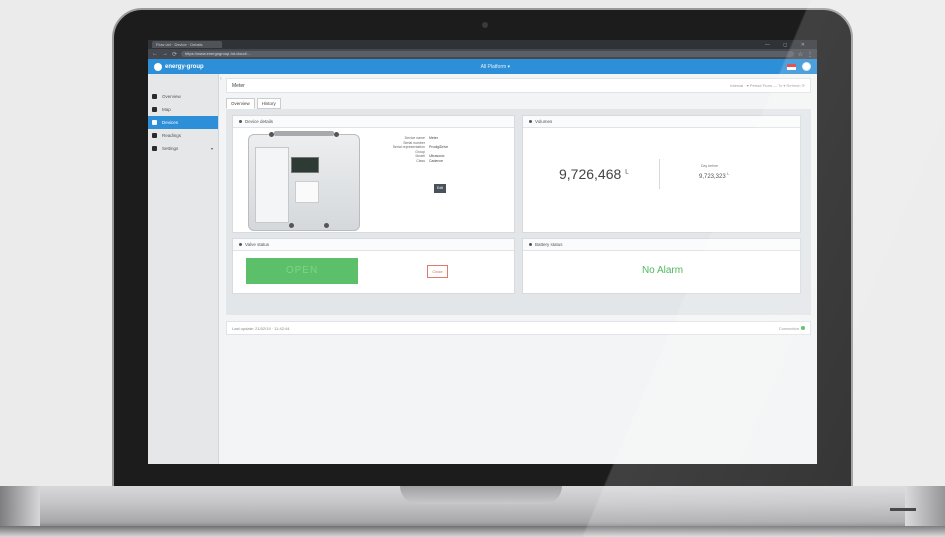 This screenshot has height=537, width=945. I want to click on dashboard-icon, so click(154, 96).